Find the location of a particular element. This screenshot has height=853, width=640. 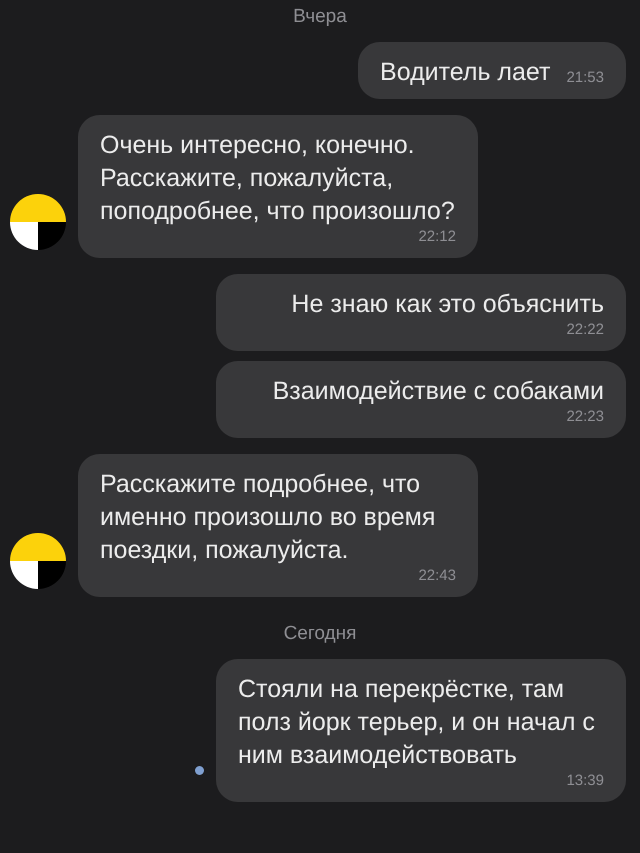

message-time: 22:22 is located at coordinates (585, 330).